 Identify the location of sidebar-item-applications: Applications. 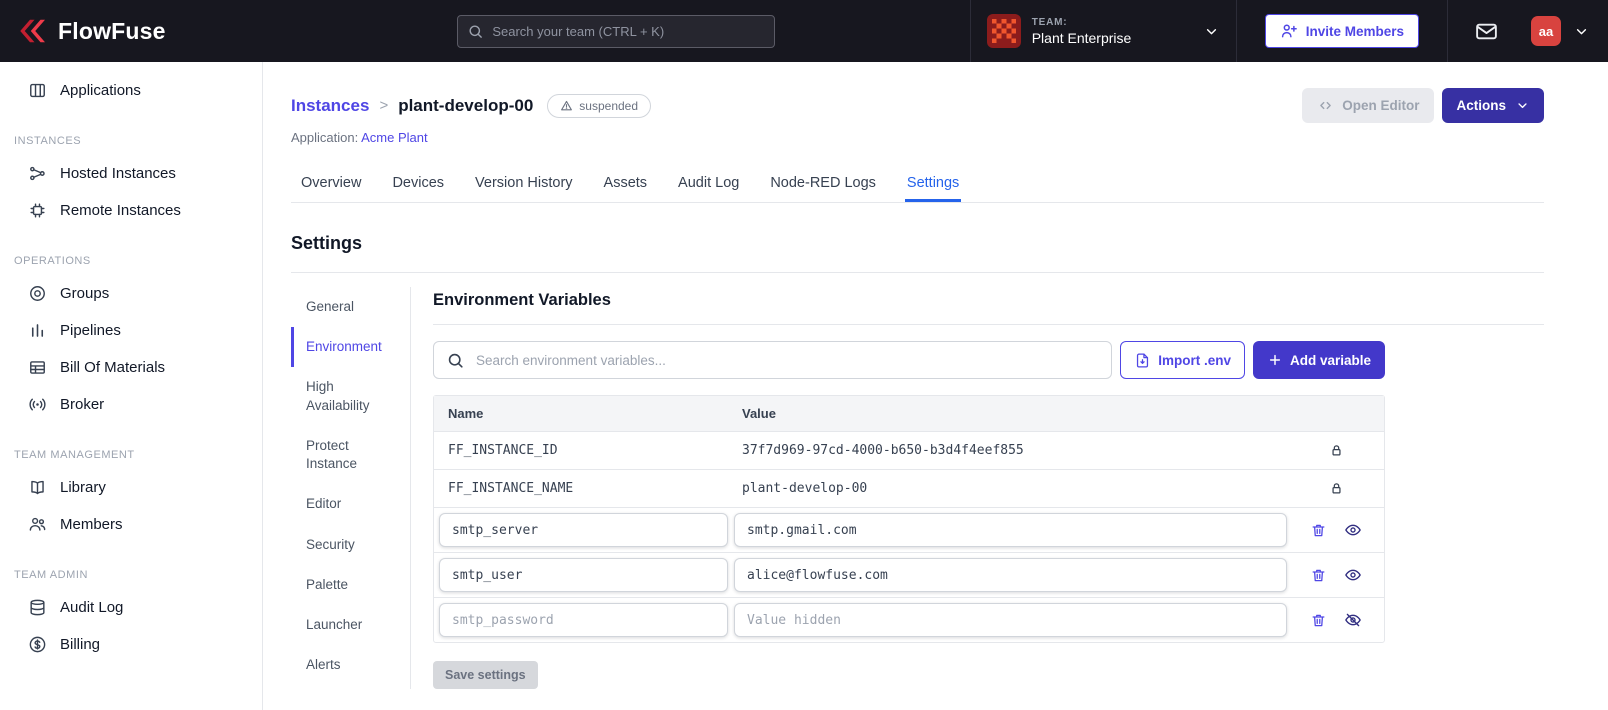
(131, 90).